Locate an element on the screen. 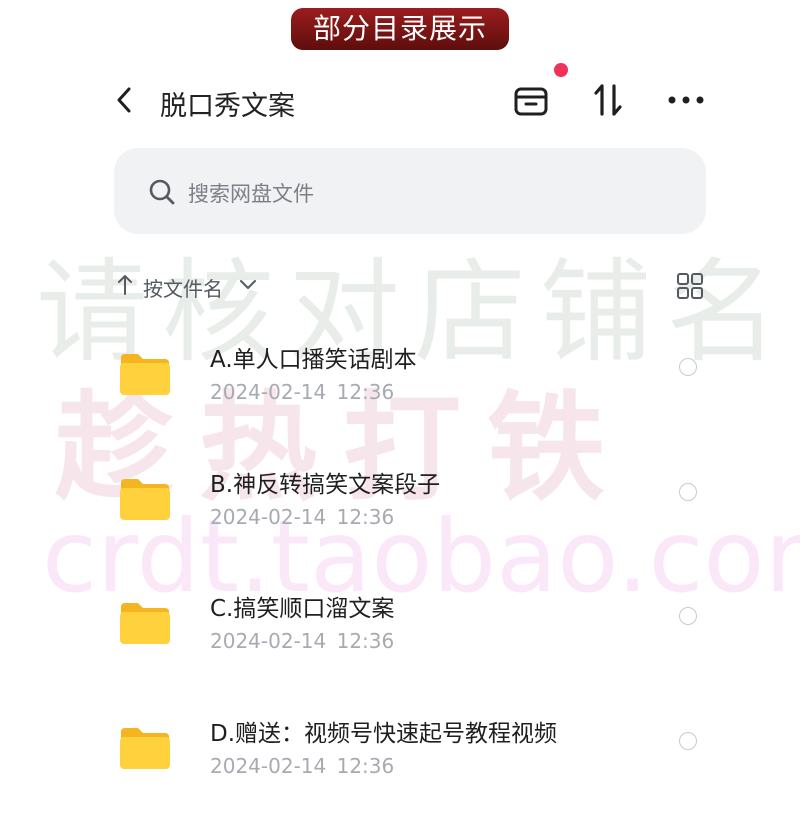  search-placeholder: 搜索网盘文件 is located at coordinates (251, 194).